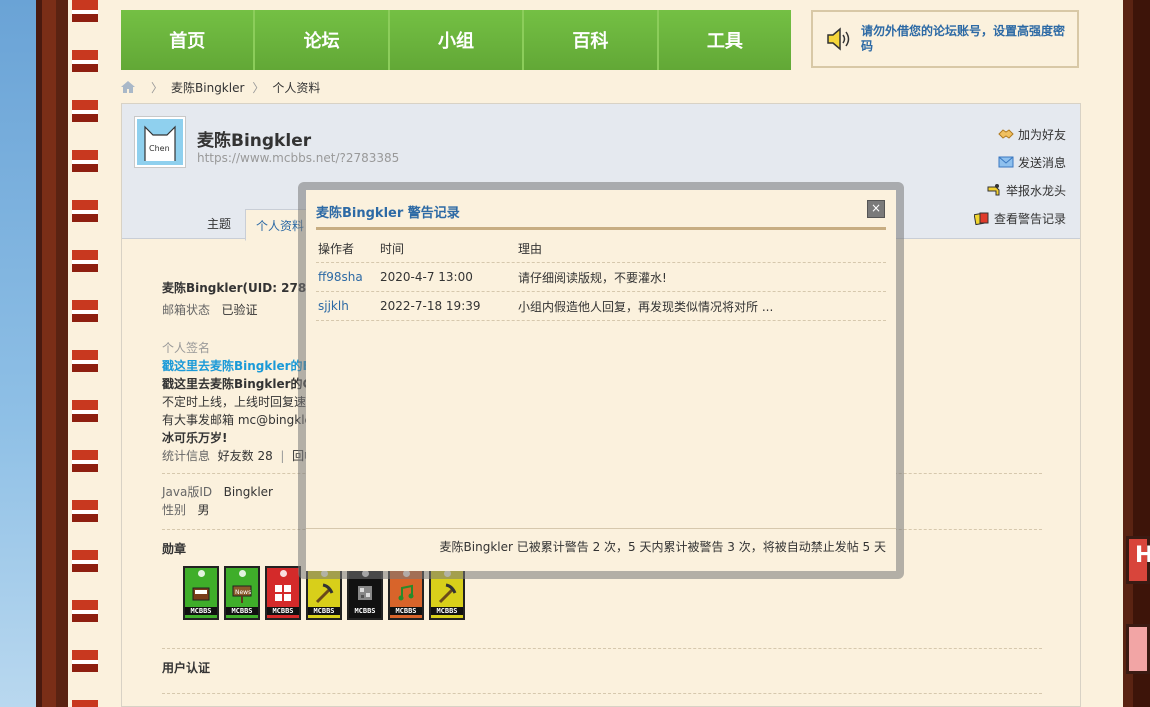 This screenshot has width=1150, height=707. Describe the element at coordinates (52, 353) in the screenshot. I see `left-wood-frame` at that location.